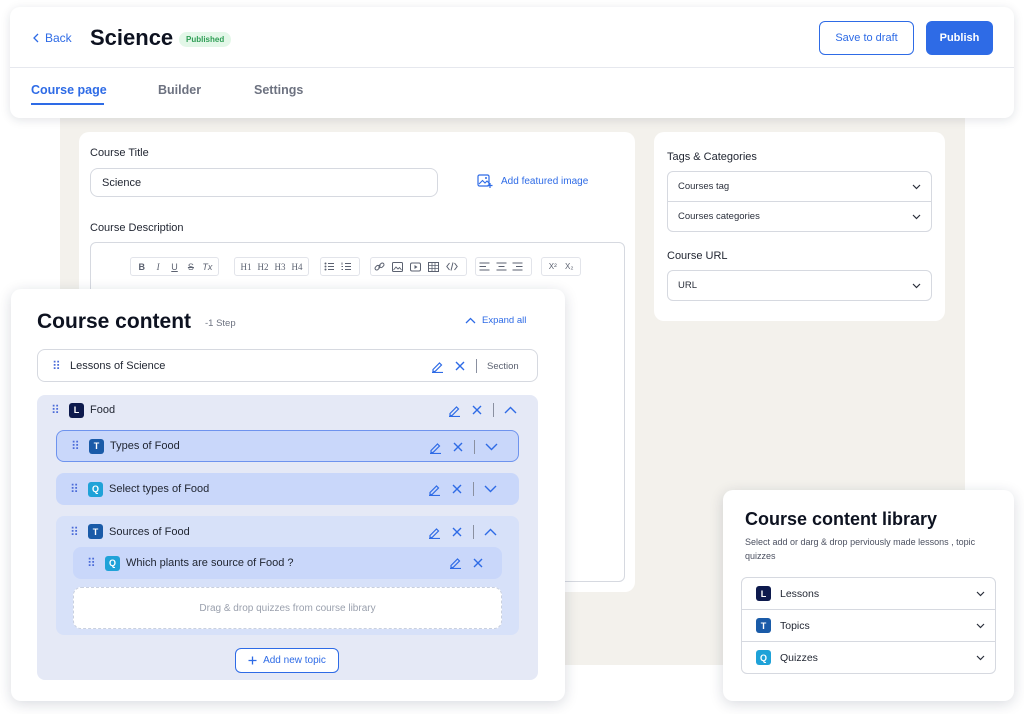 The height and width of the screenshot is (714, 1024). Describe the element at coordinates (553, 266) in the screenshot. I see `superscript-button: X²` at that location.